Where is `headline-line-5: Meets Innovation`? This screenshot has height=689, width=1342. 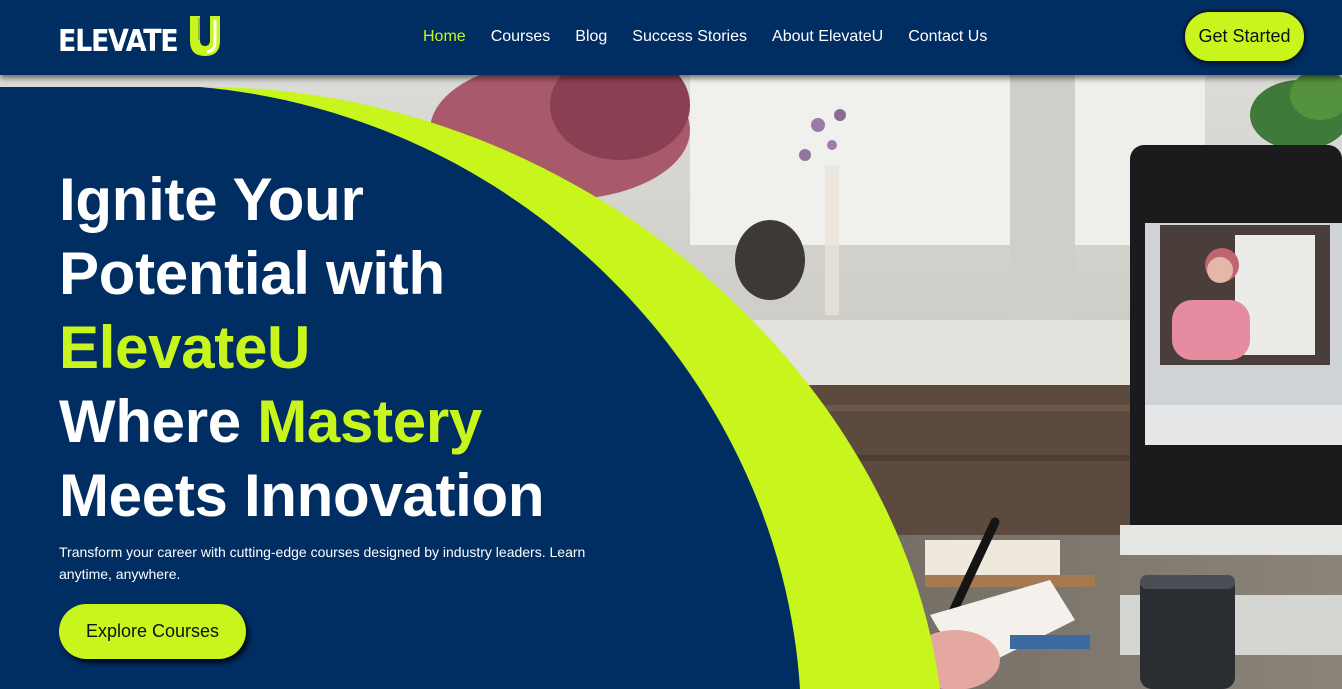
headline-line-5: Meets Innovation is located at coordinates (302, 495).